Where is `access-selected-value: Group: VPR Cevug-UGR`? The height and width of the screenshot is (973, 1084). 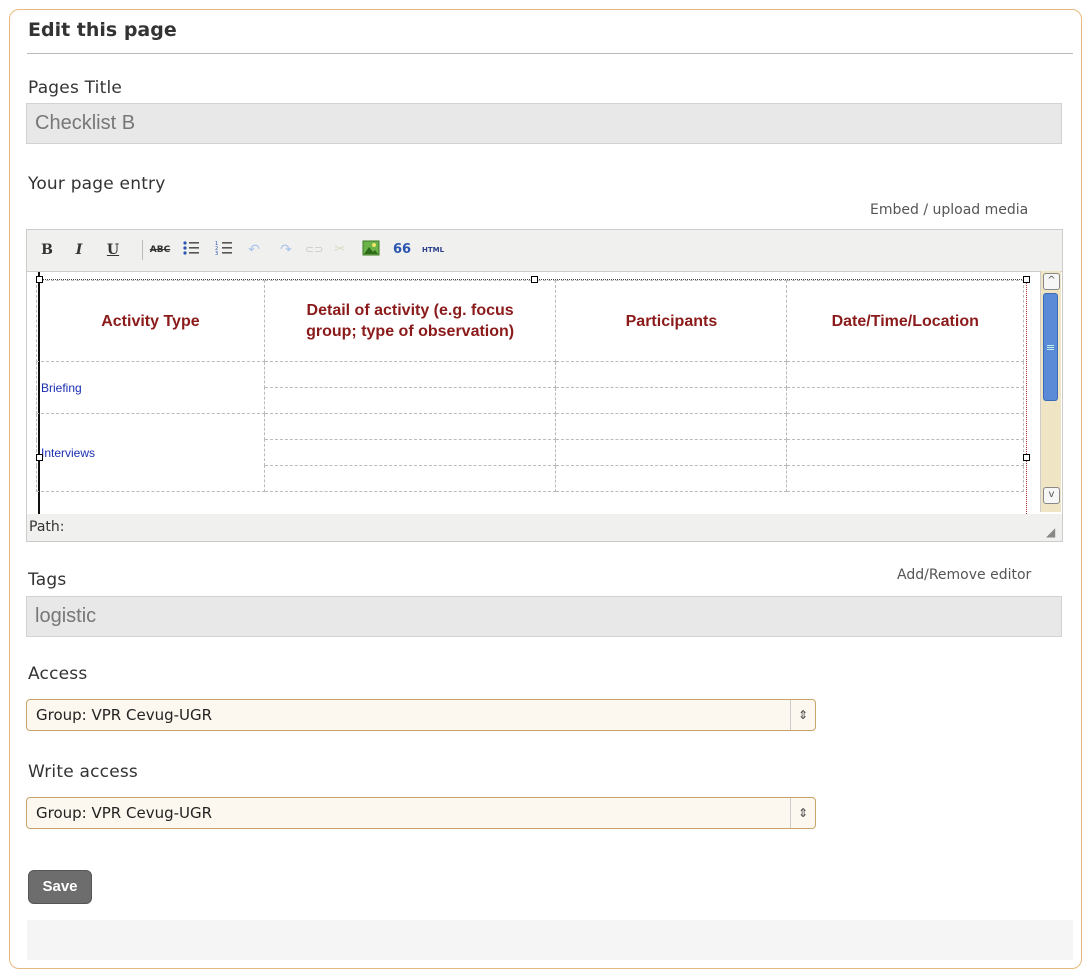 access-selected-value: Group: VPR Cevug-UGR is located at coordinates (124, 715).